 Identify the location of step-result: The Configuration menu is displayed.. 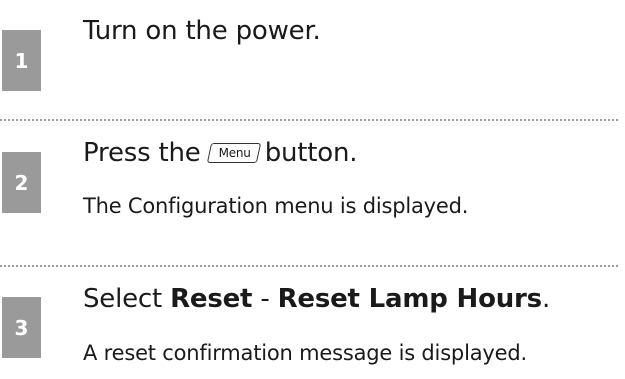
(275, 206).